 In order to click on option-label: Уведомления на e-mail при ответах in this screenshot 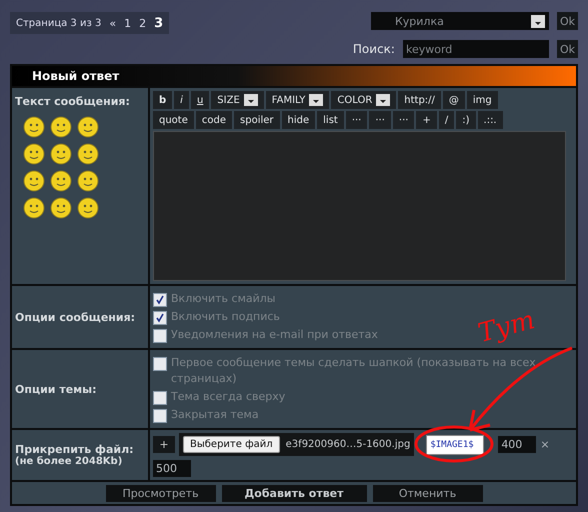, I will do `click(274, 335)`.